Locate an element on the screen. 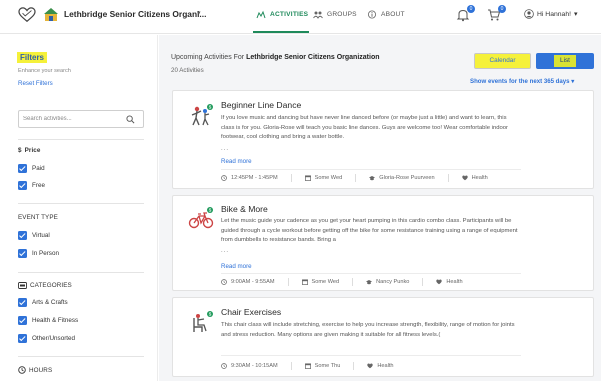 Image resolution: width=601 pixels, height=381 pixels. activity-day: Some Thu is located at coordinates (327, 366).